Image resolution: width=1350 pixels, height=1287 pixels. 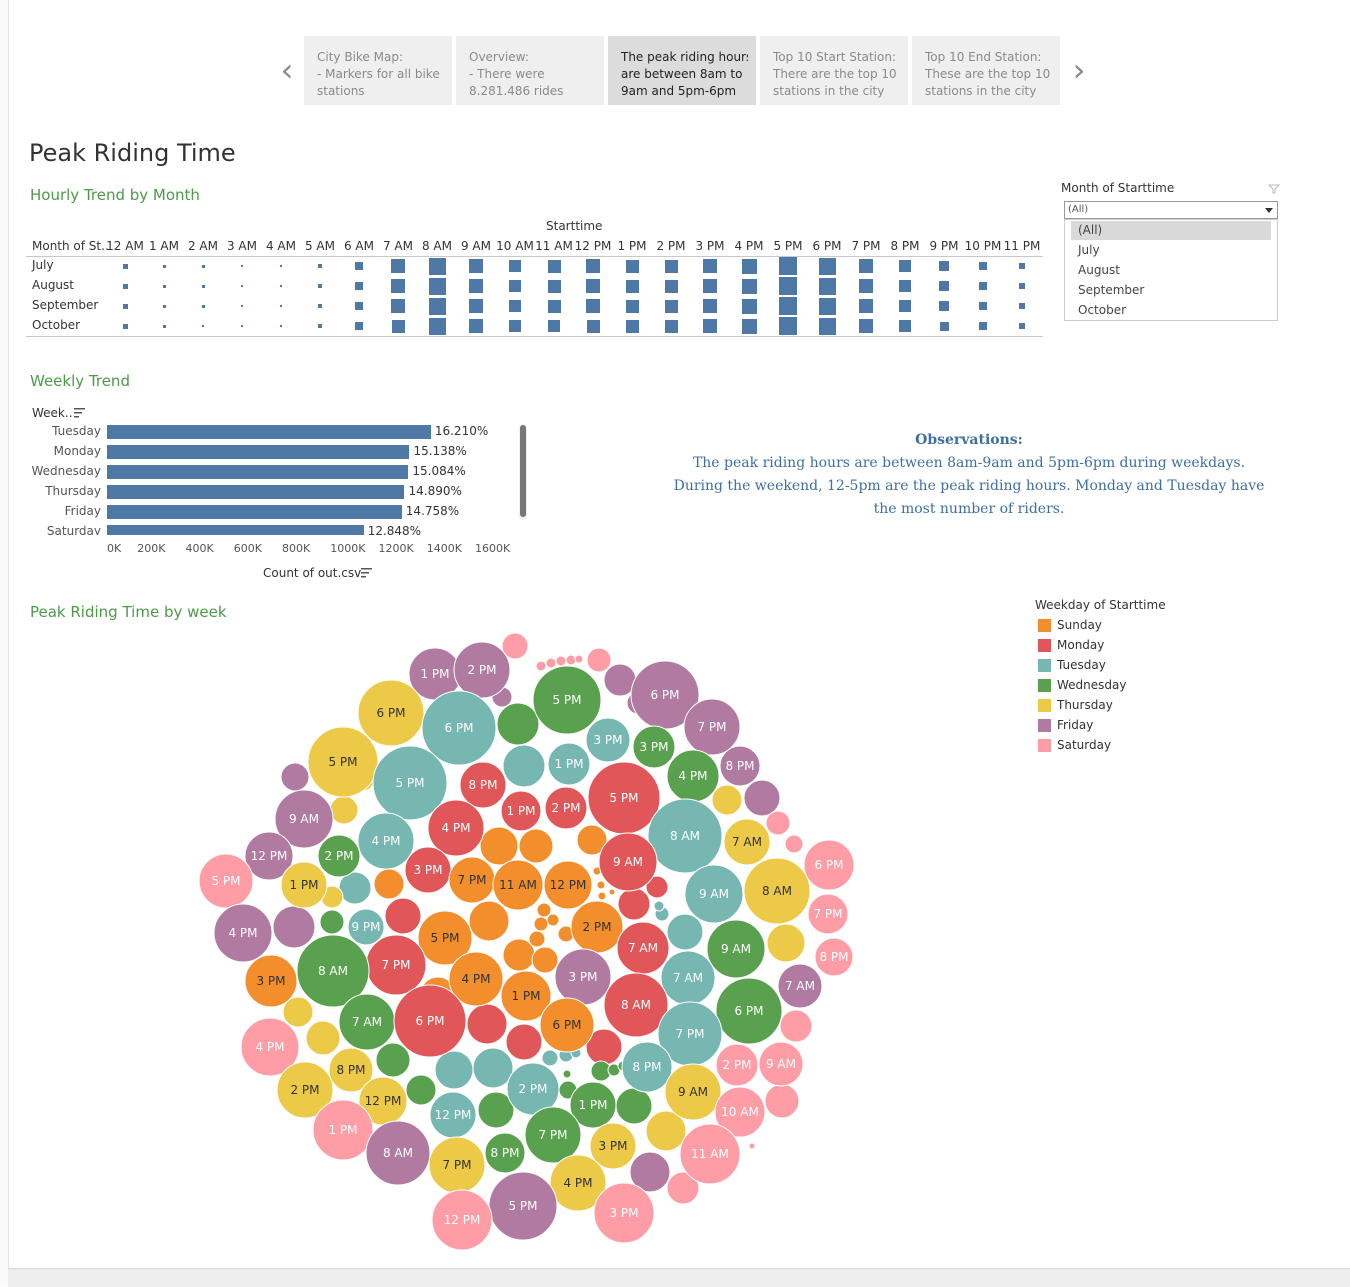 What do you see at coordinates (636, 1005) in the screenshot?
I see `bubble-label: 8 AM` at bounding box center [636, 1005].